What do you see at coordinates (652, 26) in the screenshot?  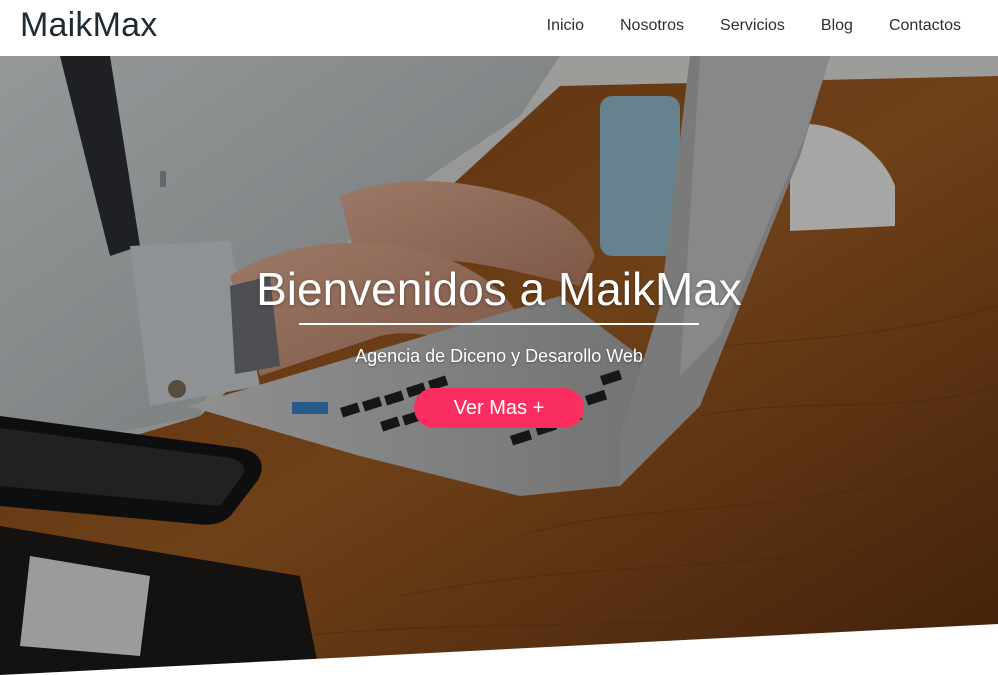 I see `nav-link-nosotros: Nosotros` at bounding box center [652, 26].